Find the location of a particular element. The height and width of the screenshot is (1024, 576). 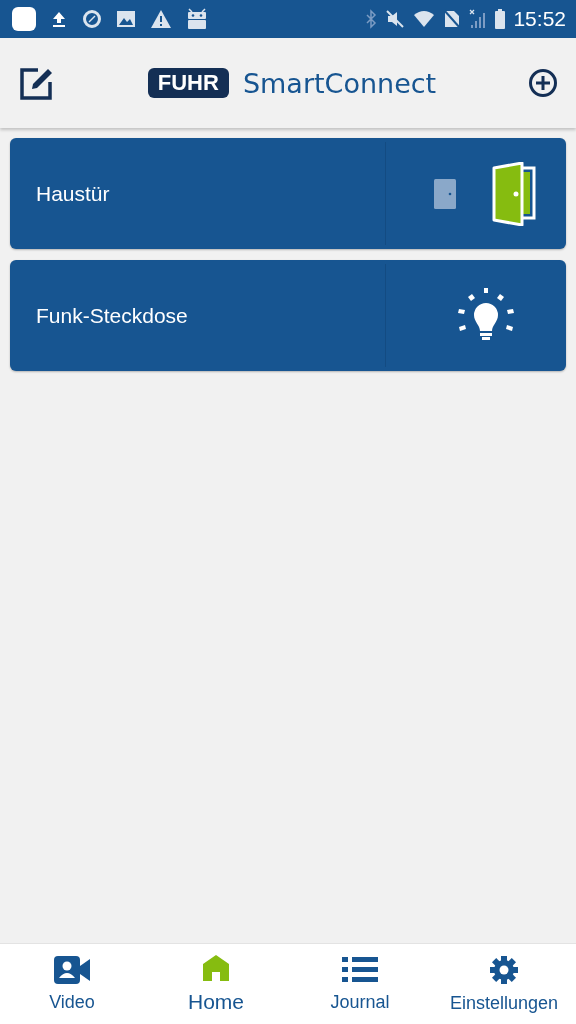

wifi-icon is located at coordinates (424, 19).